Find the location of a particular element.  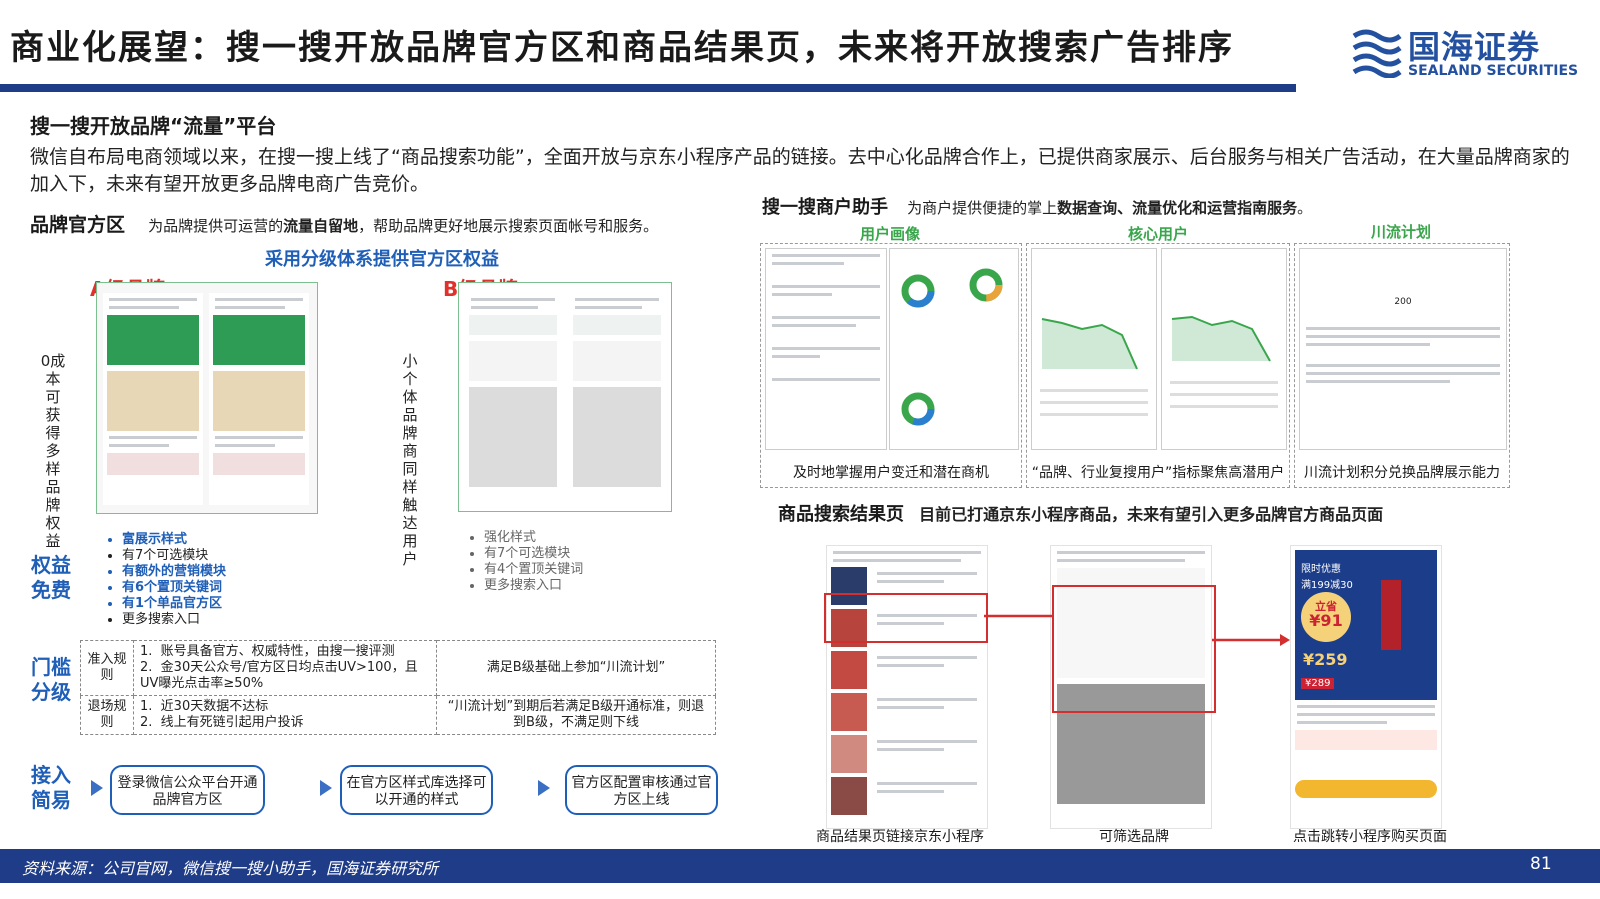

donut-chart-icon is located at coordinates (952, 347).